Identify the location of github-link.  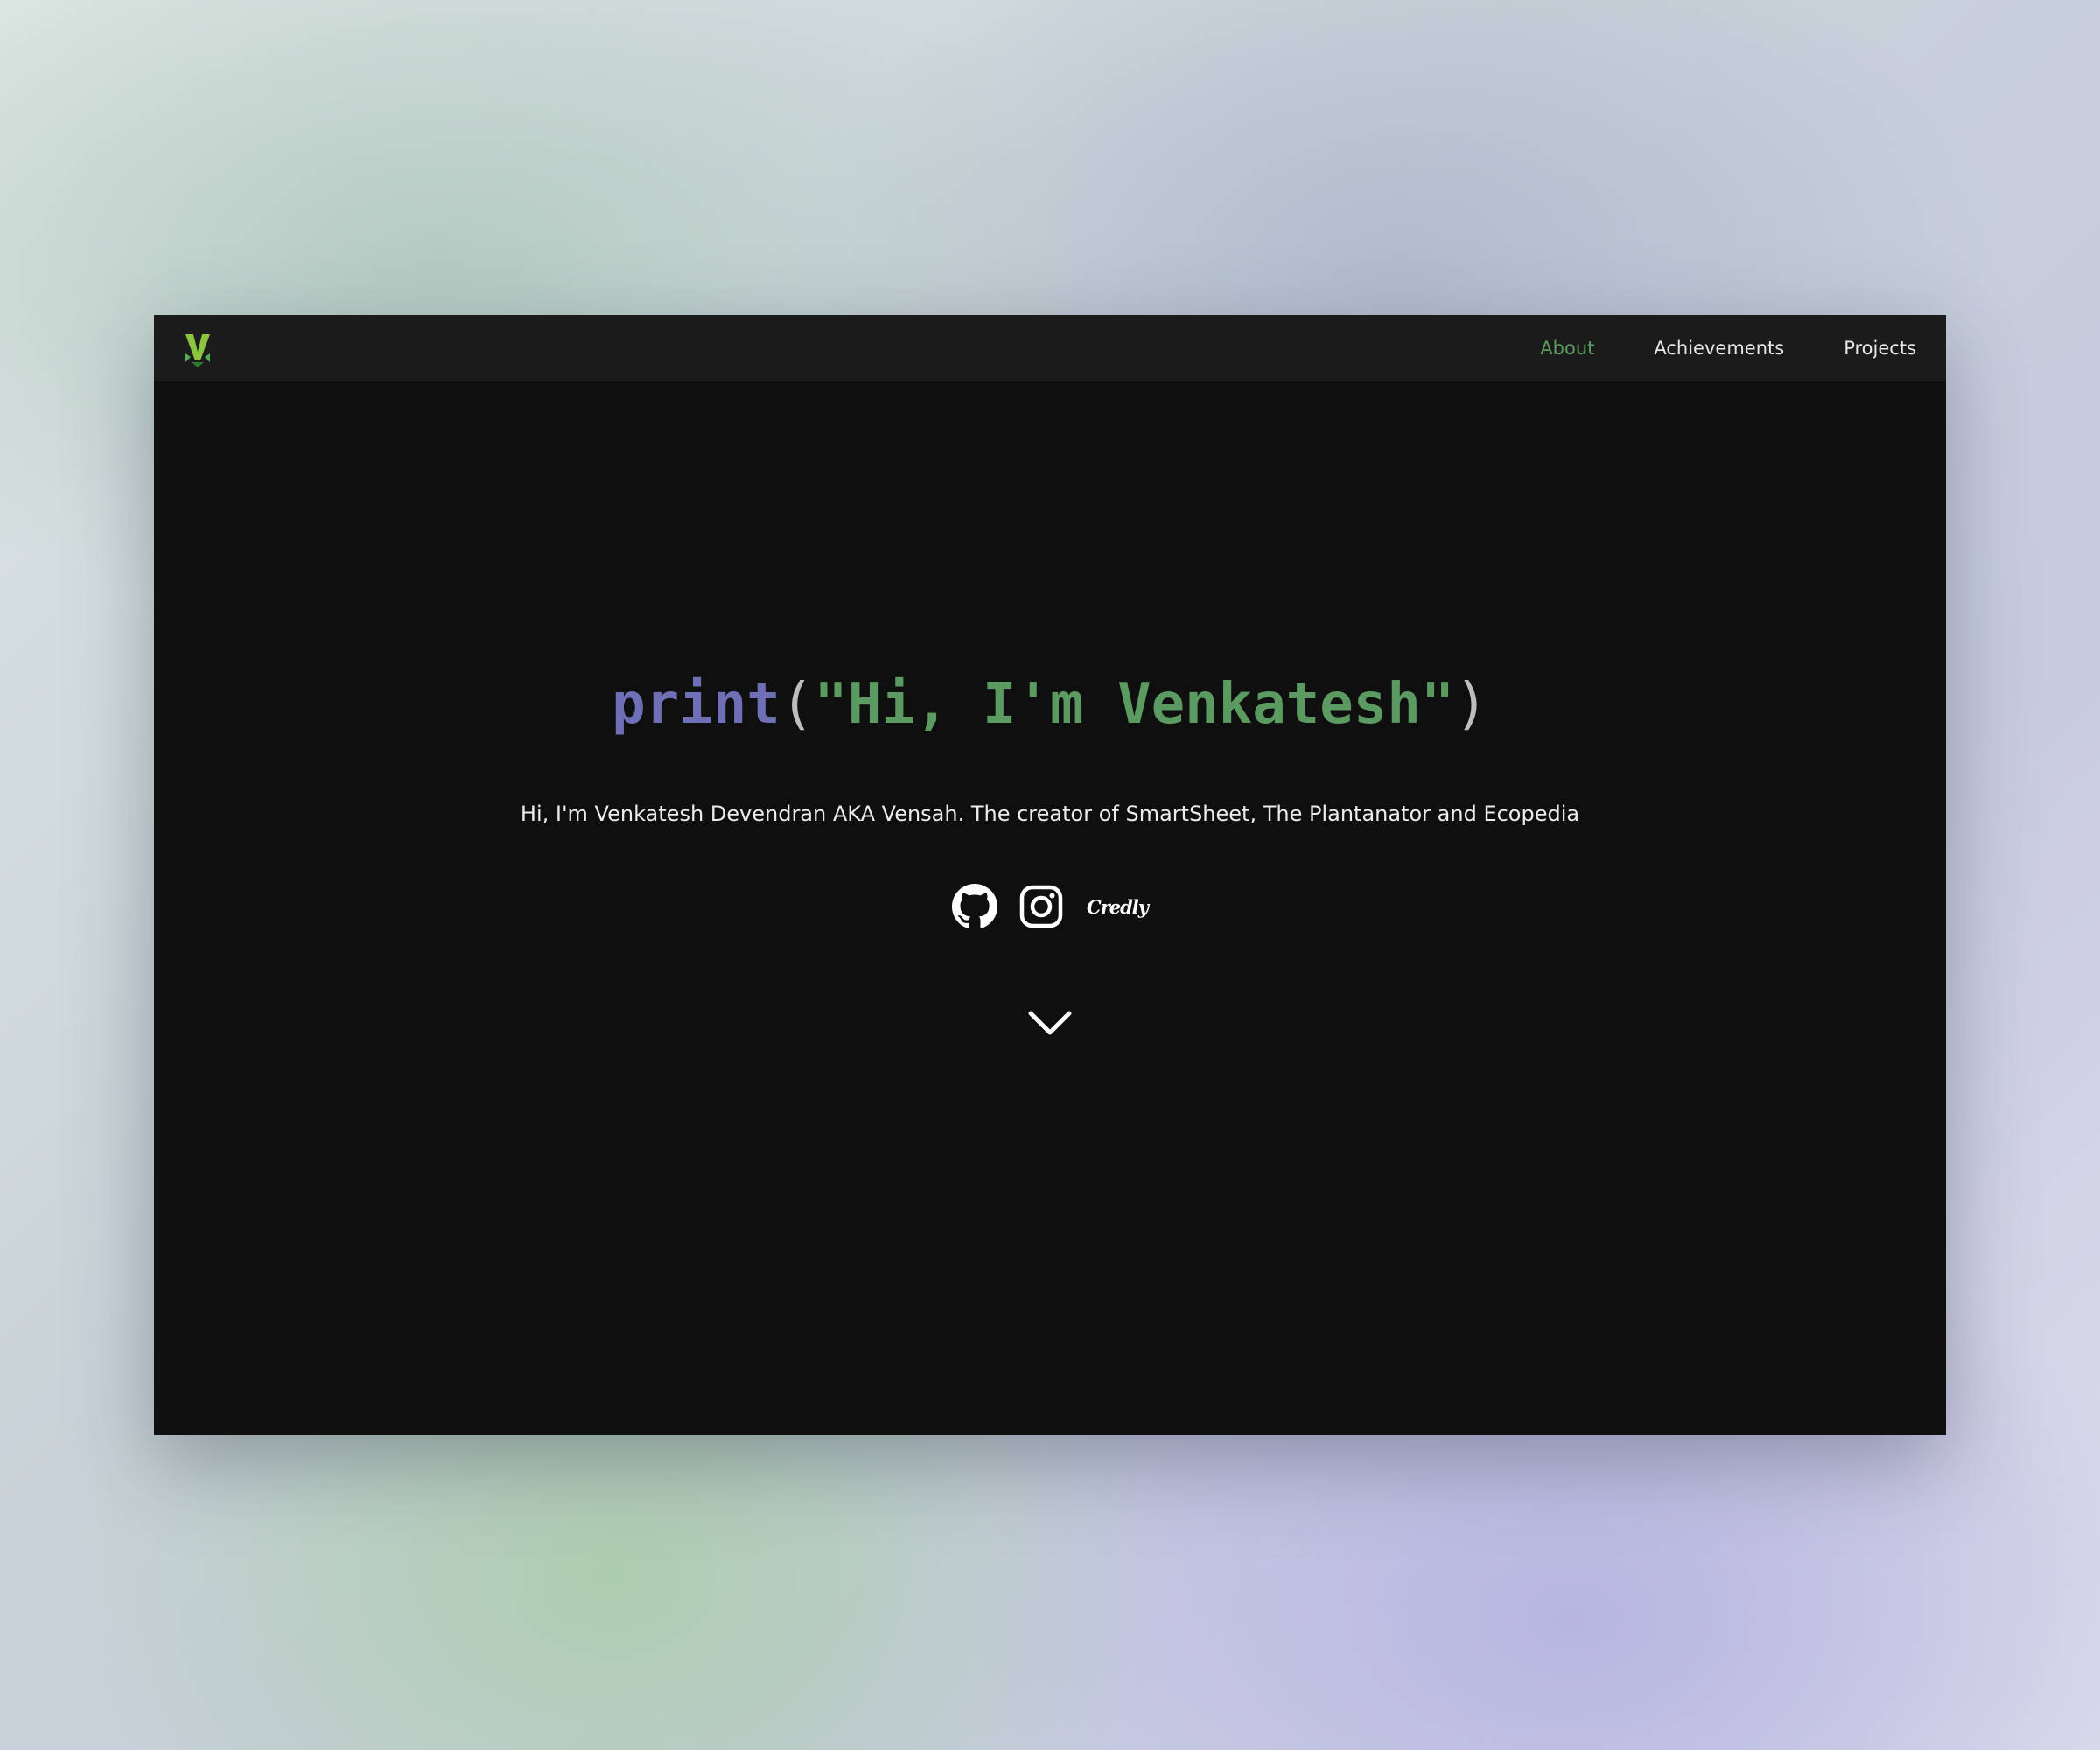
(974, 906).